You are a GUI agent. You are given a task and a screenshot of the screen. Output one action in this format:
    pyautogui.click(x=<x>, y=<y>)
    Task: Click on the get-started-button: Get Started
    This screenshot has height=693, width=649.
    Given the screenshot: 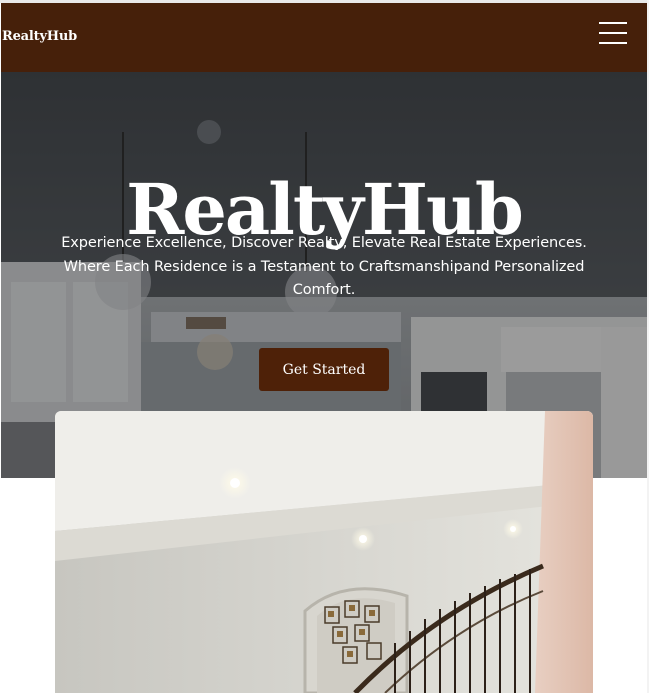 What is the action you would take?
    pyautogui.click(x=324, y=369)
    